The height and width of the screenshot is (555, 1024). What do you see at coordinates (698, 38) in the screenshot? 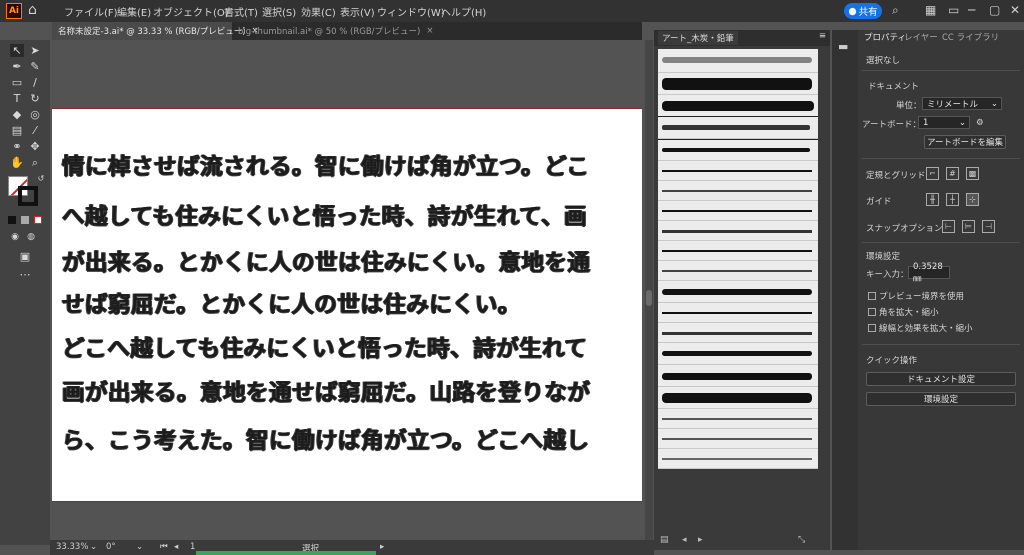
I see `brush-panel-title: アート_木炭・鉛筆` at bounding box center [698, 38].